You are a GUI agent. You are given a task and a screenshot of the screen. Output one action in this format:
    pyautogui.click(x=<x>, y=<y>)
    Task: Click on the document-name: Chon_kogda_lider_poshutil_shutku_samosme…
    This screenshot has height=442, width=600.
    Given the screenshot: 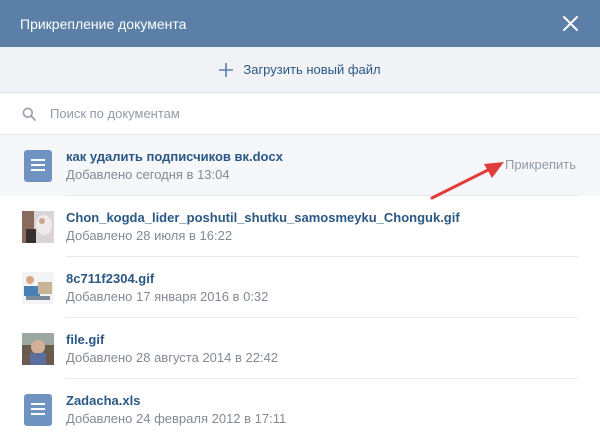 What is the action you would take?
    pyautogui.click(x=263, y=217)
    